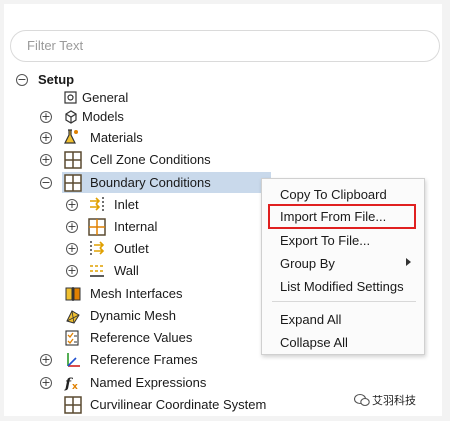  What do you see at coordinates (126, 270) in the screenshot?
I see `wall-label: Wall` at bounding box center [126, 270].